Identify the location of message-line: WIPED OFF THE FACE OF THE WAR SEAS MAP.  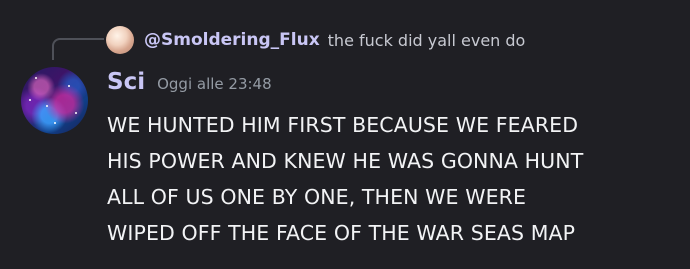
(341, 233).